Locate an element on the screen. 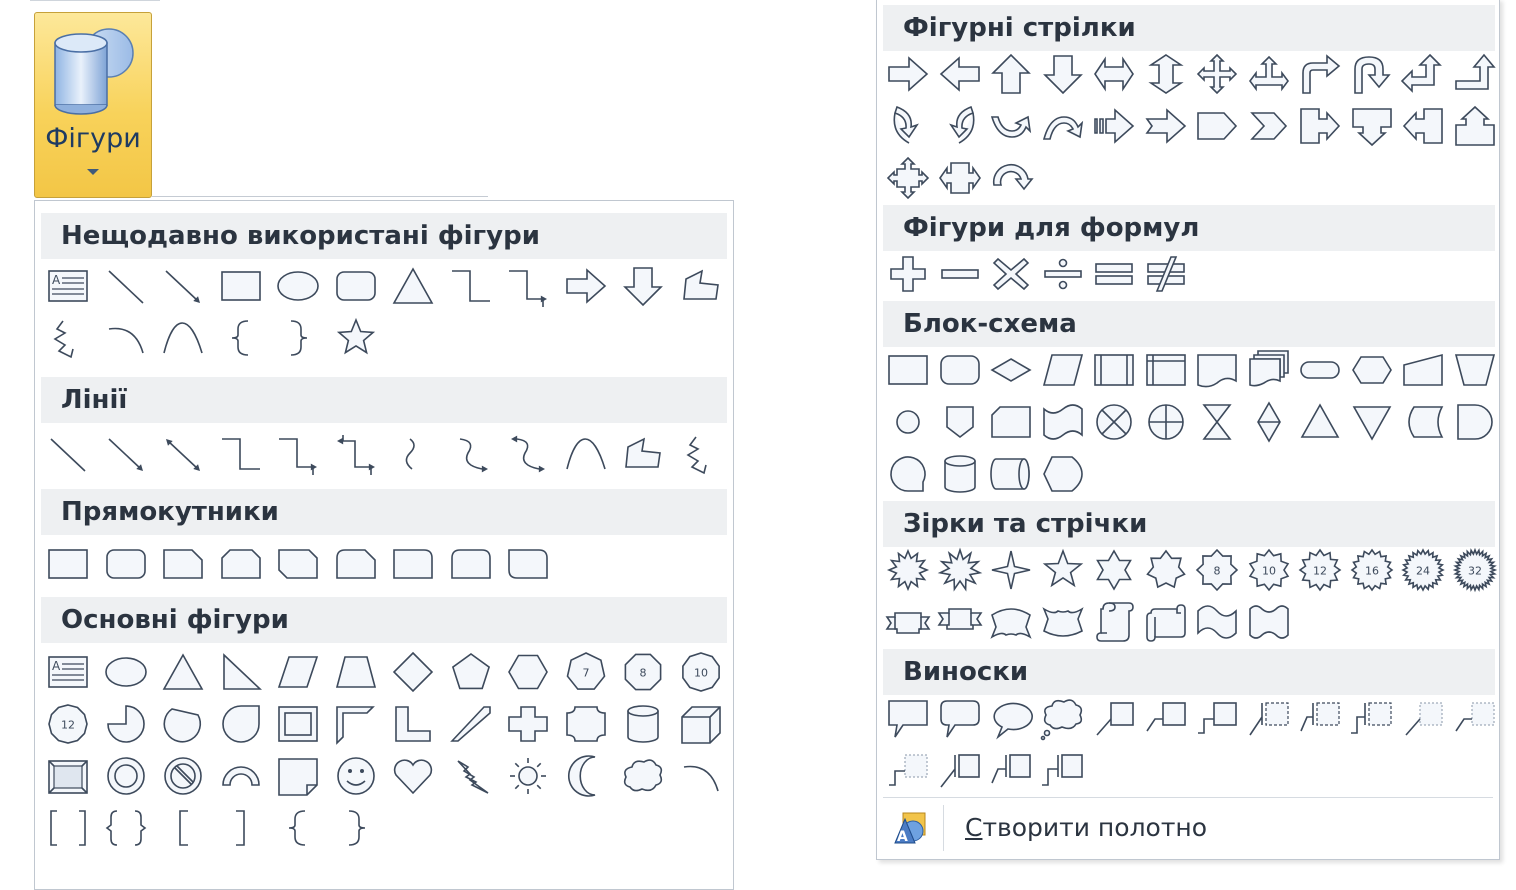  shape-line-callout2-bar-icon is located at coordinates (1011, 770).